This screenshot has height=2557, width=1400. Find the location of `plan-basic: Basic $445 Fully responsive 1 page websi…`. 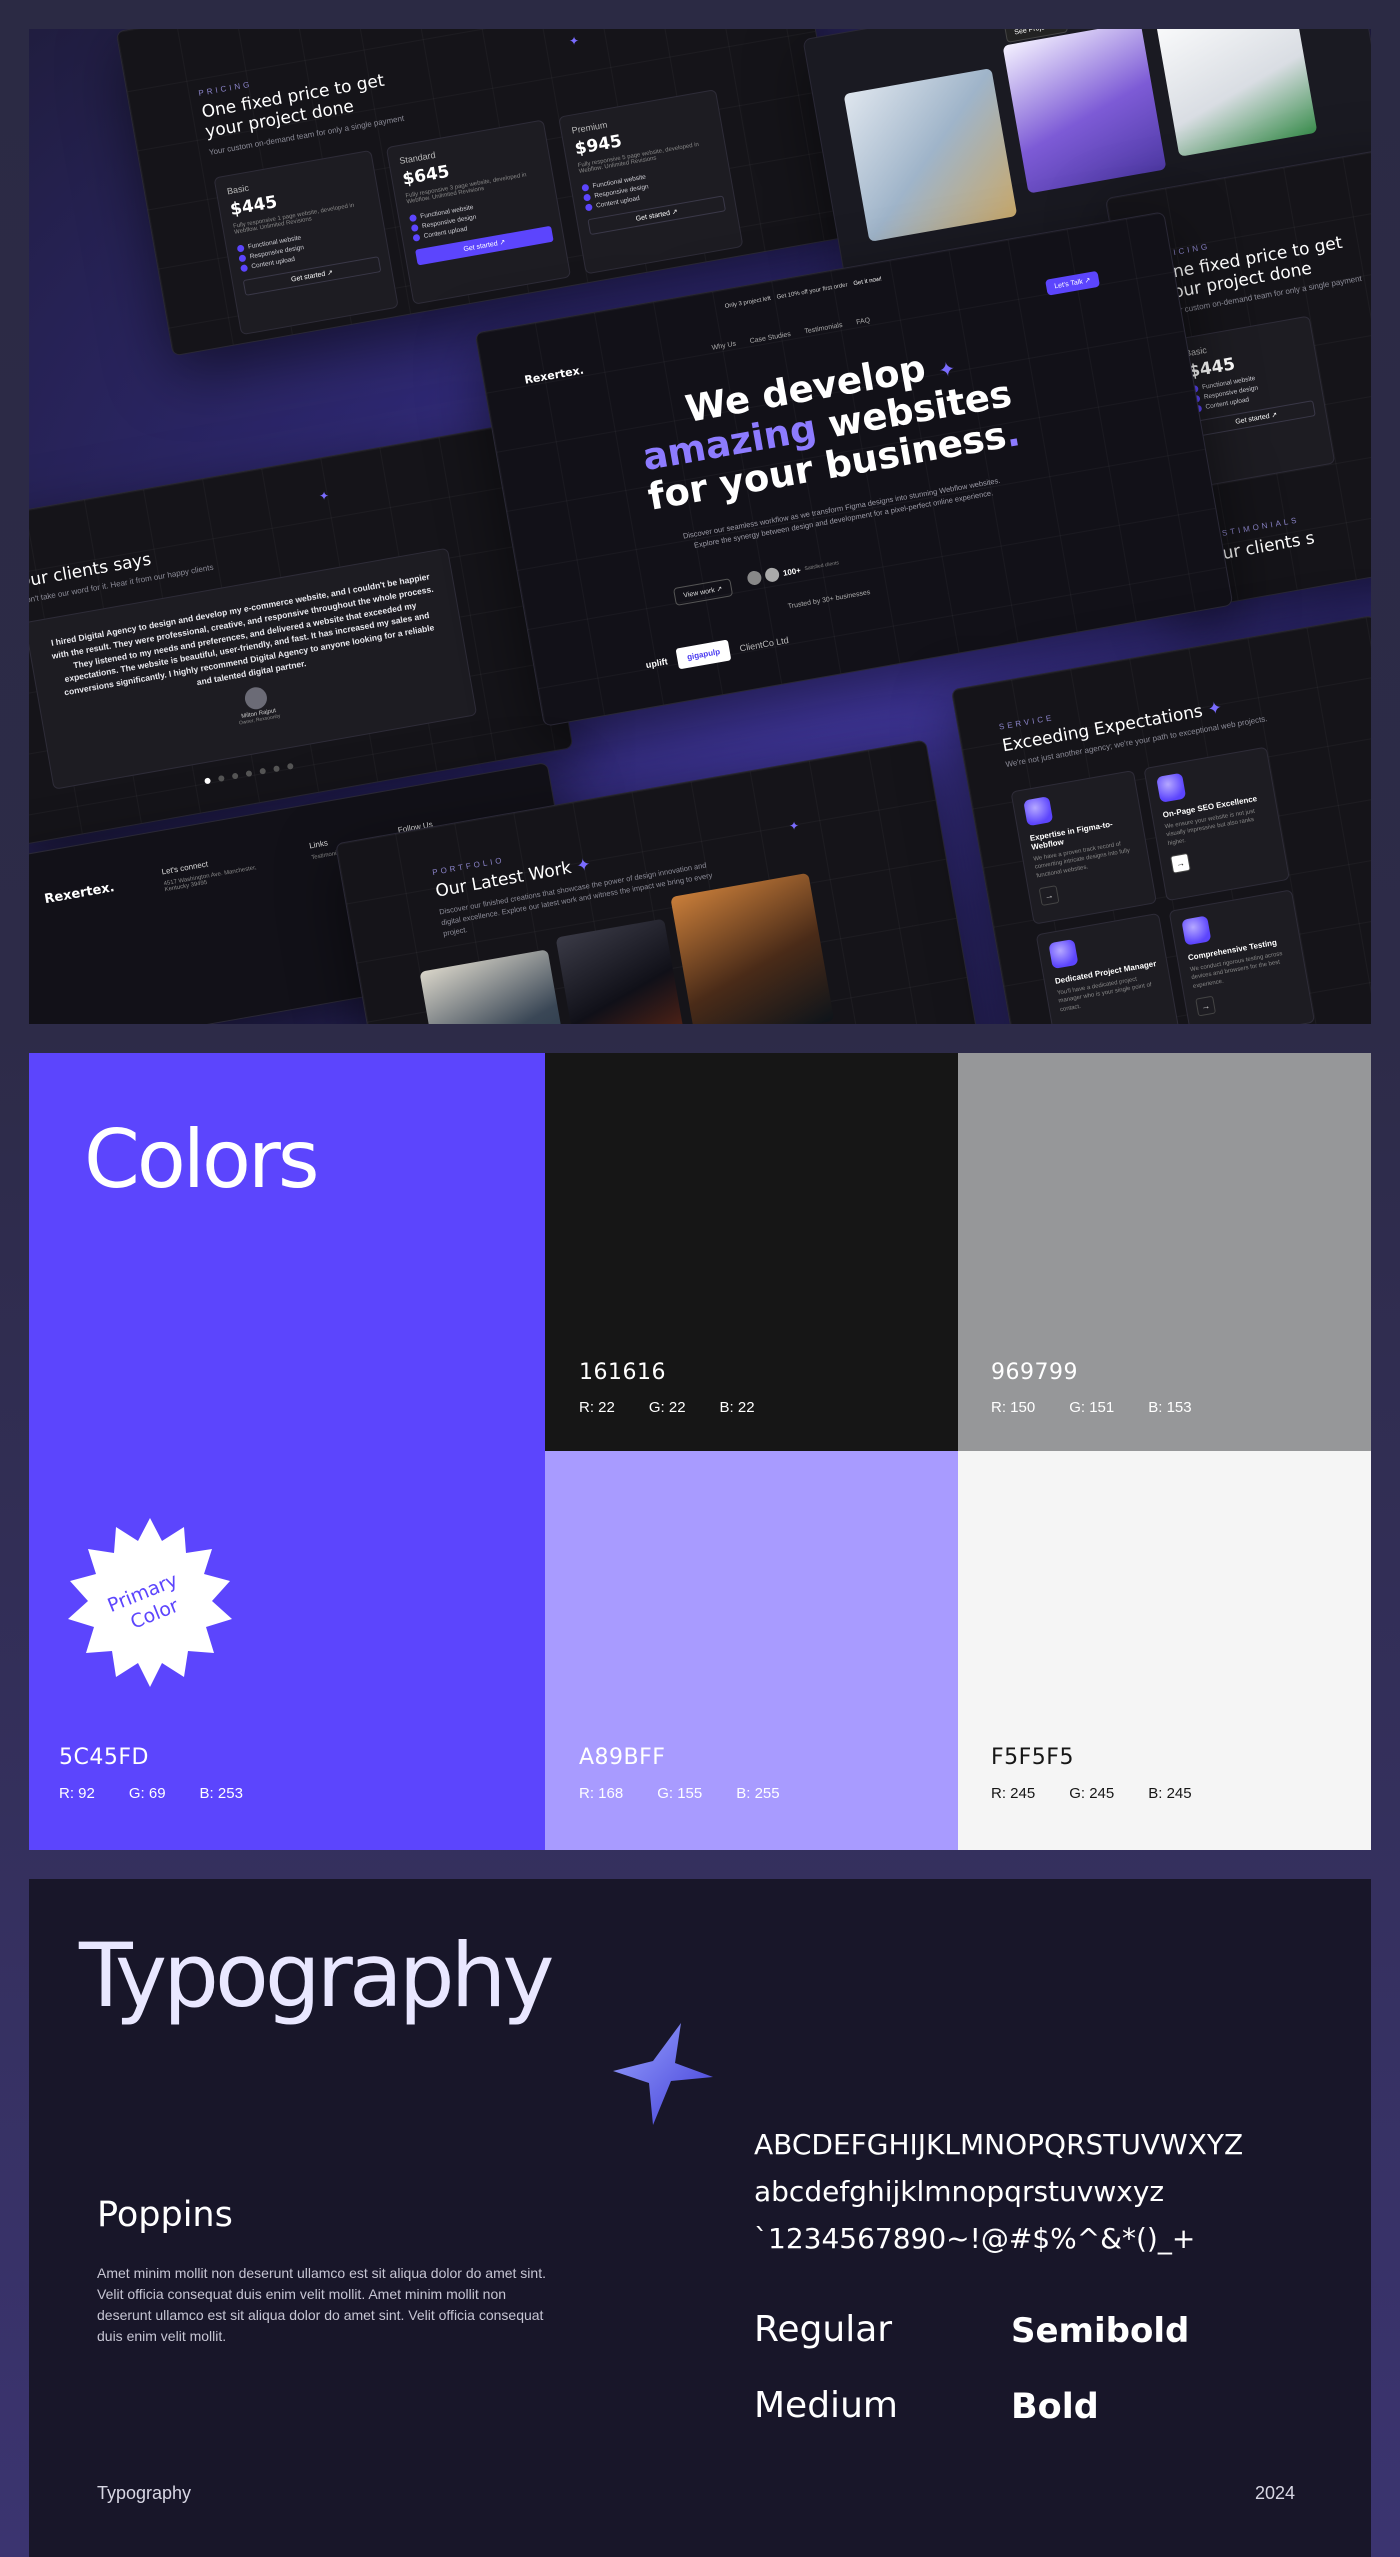

plan-basic: Basic $445 Fully responsive 1 page websi… is located at coordinates (306, 242).